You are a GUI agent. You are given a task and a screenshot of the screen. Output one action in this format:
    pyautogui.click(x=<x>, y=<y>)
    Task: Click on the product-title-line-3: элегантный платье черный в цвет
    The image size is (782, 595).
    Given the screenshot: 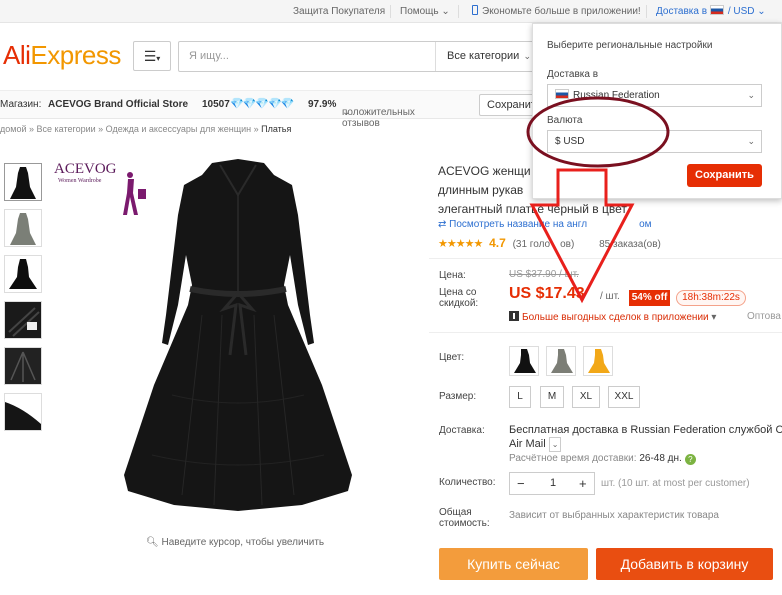 What is the action you would take?
    pyautogui.click(x=532, y=209)
    